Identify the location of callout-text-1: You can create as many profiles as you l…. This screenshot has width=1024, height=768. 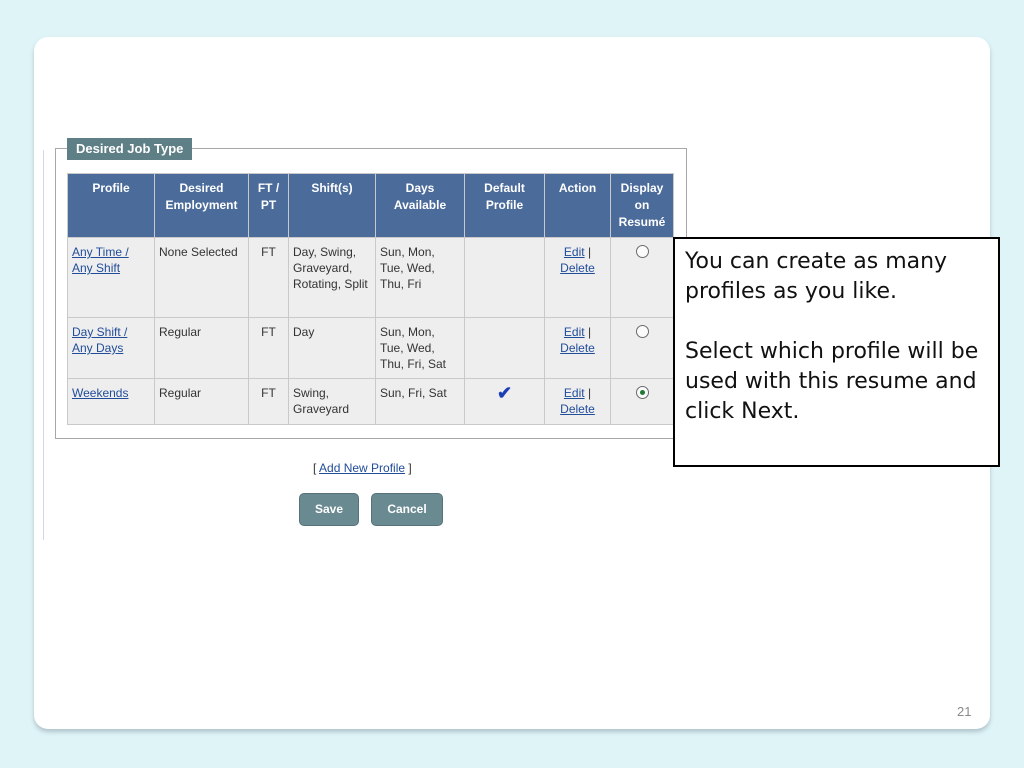
(816, 276).